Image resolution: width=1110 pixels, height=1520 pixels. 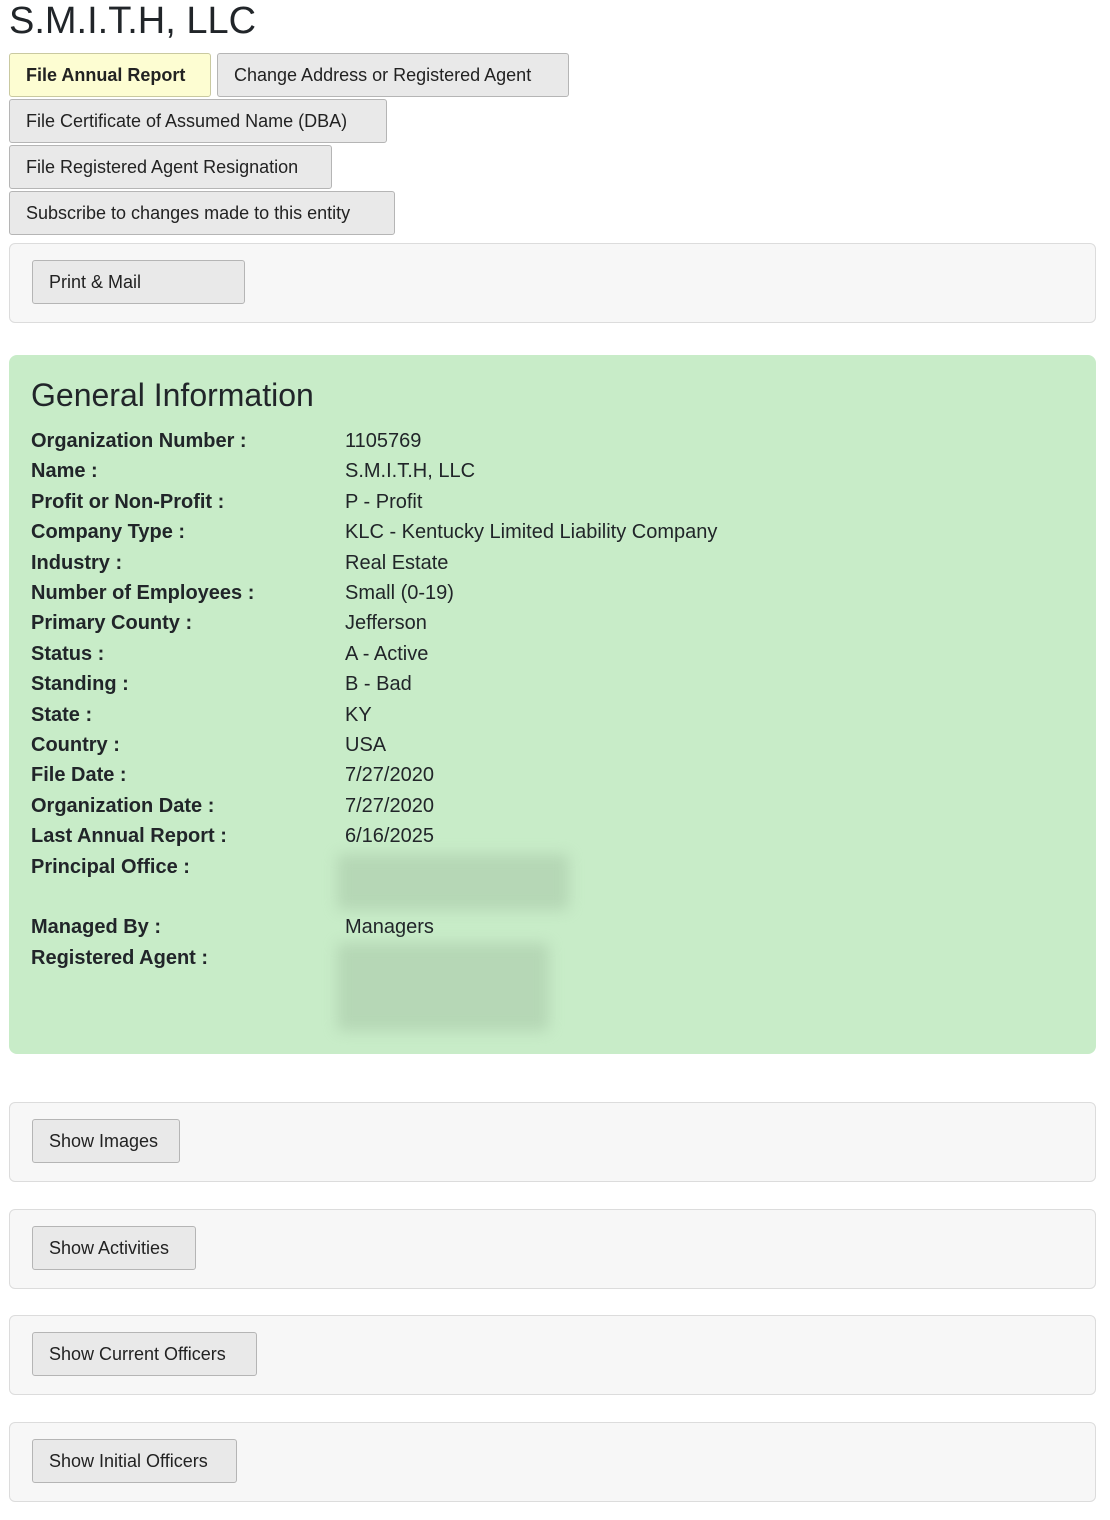 I want to click on file-dba-button: File Certificate of Assumed Name (DBA), so click(x=198, y=121).